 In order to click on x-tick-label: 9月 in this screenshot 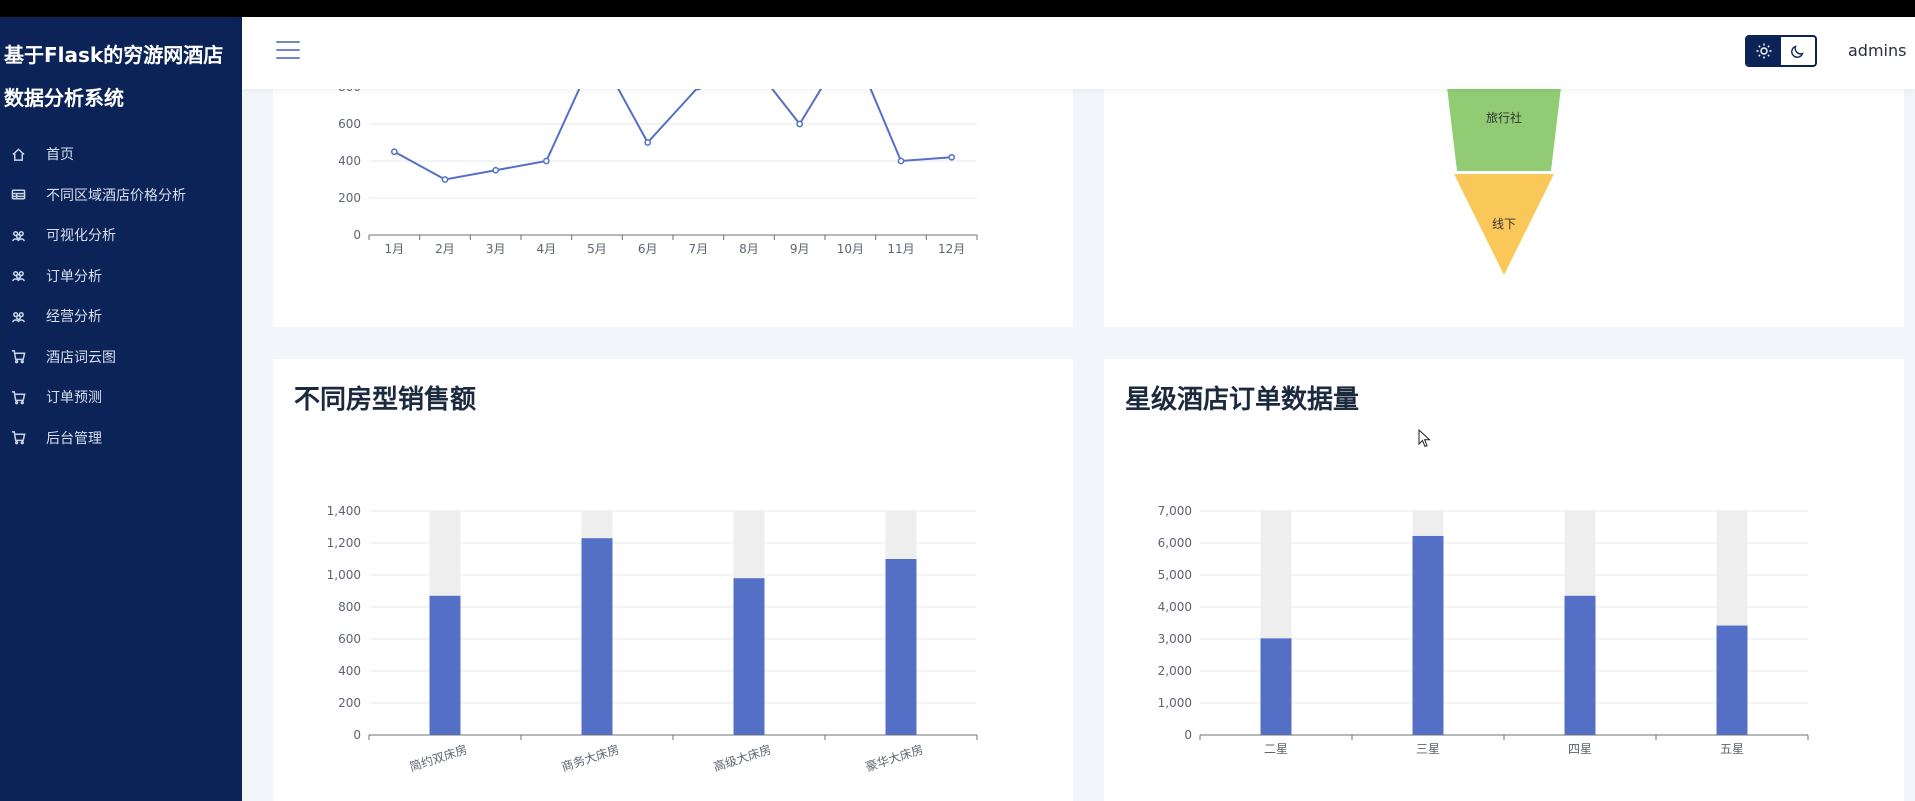, I will do `click(800, 249)`.